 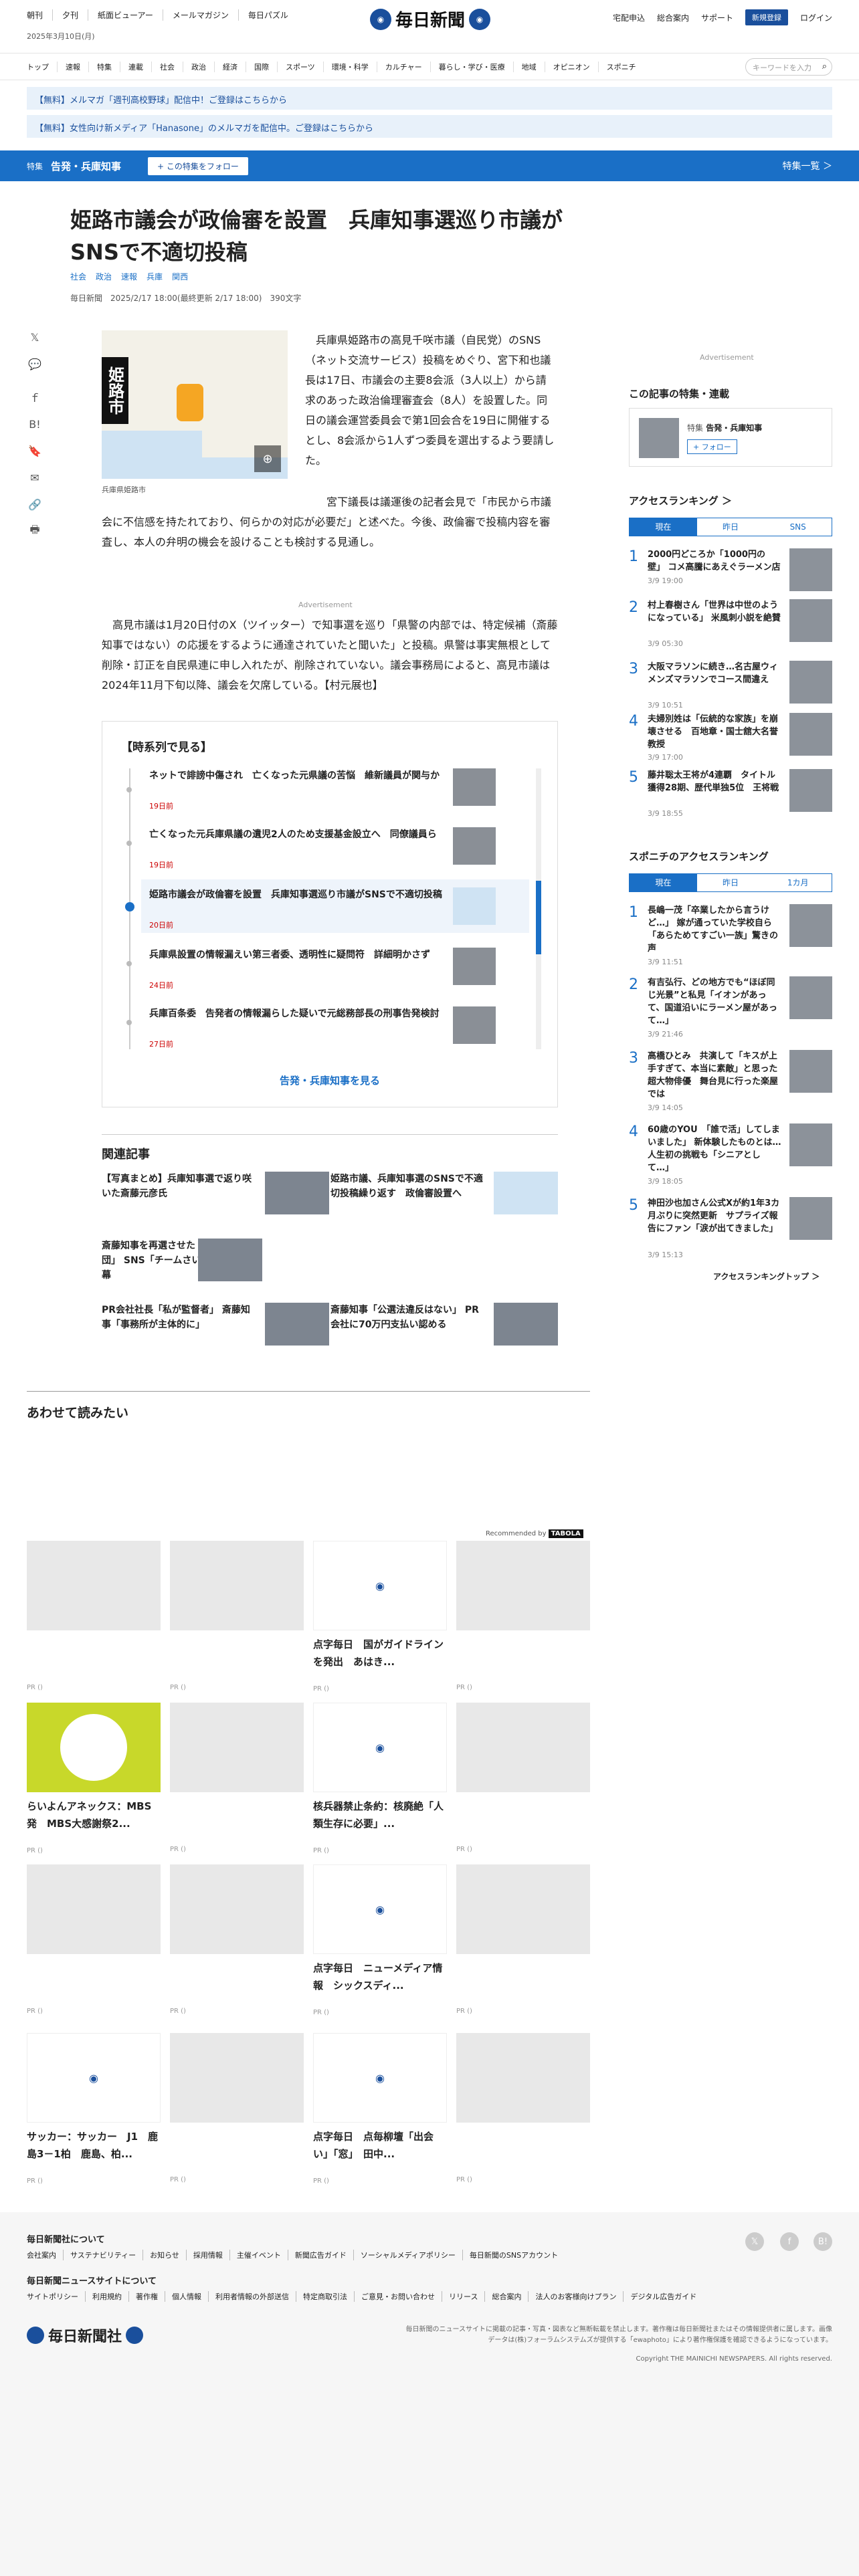 I want to click on facebook-icon: f, so click(x=789, y=2241).